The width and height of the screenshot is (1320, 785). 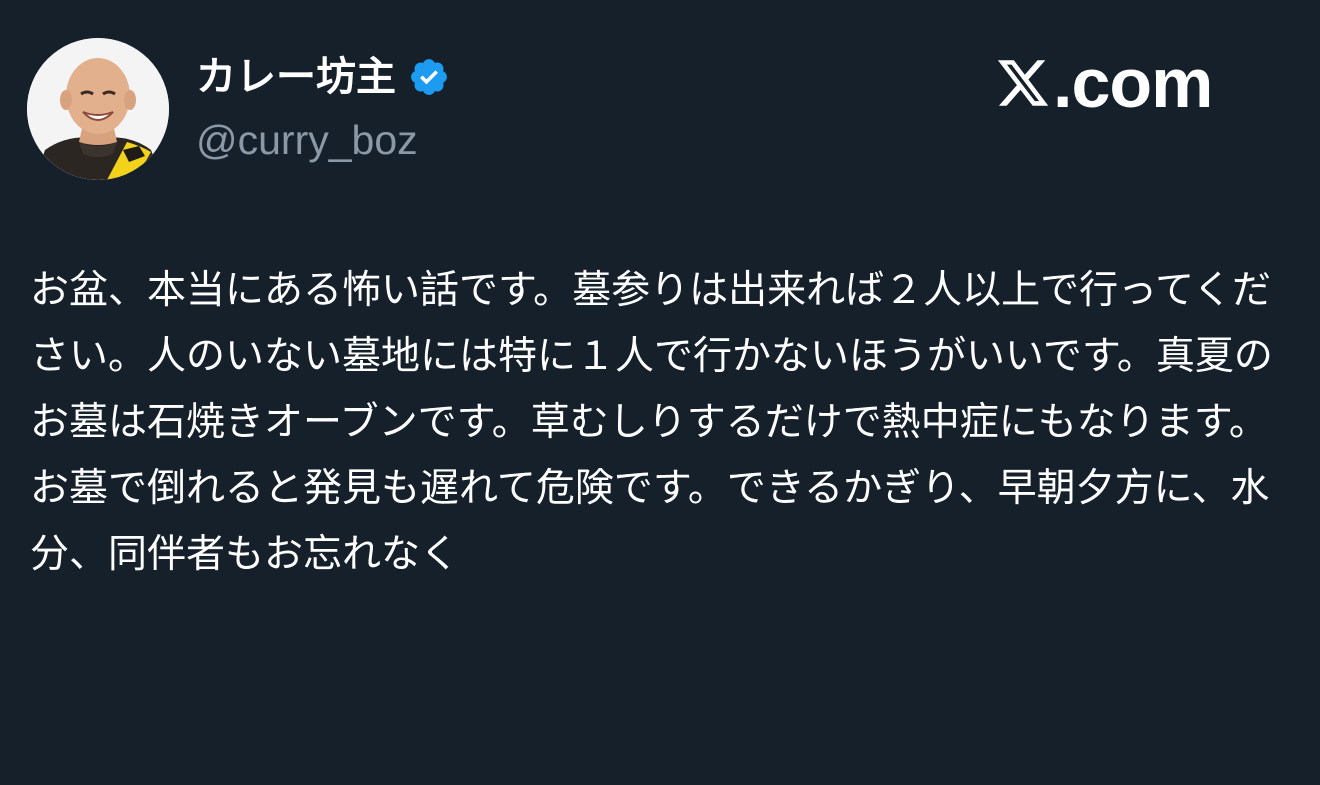 I want to click on author-name-row: カレー坊主, so click(x=323, y=77).